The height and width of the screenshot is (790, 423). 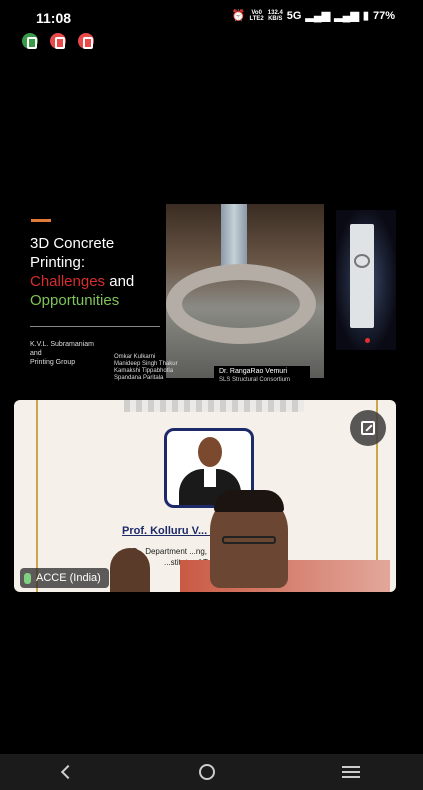 I want to click on speaker-name: Dr. RangaRao Vemuri, so click(x=253, y=371).